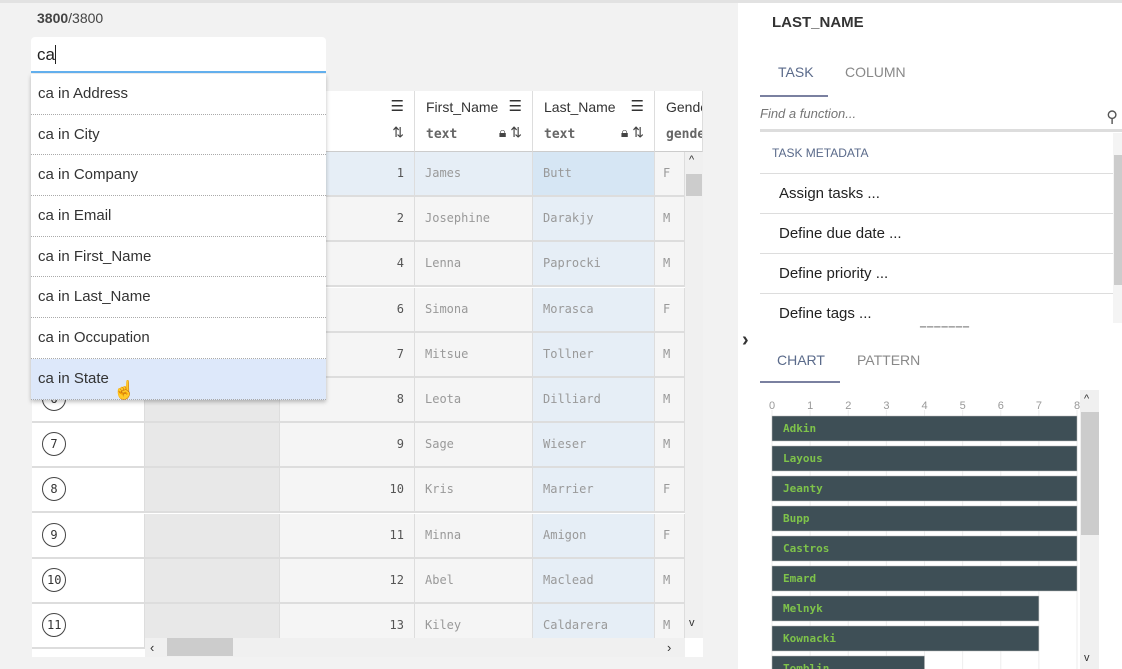 The height and width of the screenshot is (669, 1122). Describe the element at coordinates (474, 219) in the screenshot. I see `cell-first-name: Josephine` at that location.